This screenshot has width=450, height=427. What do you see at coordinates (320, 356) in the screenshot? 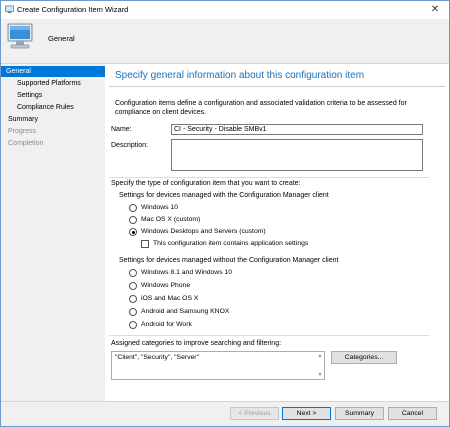
I see `scroll-up-icon: ▲` at bounding box center [320, 356].